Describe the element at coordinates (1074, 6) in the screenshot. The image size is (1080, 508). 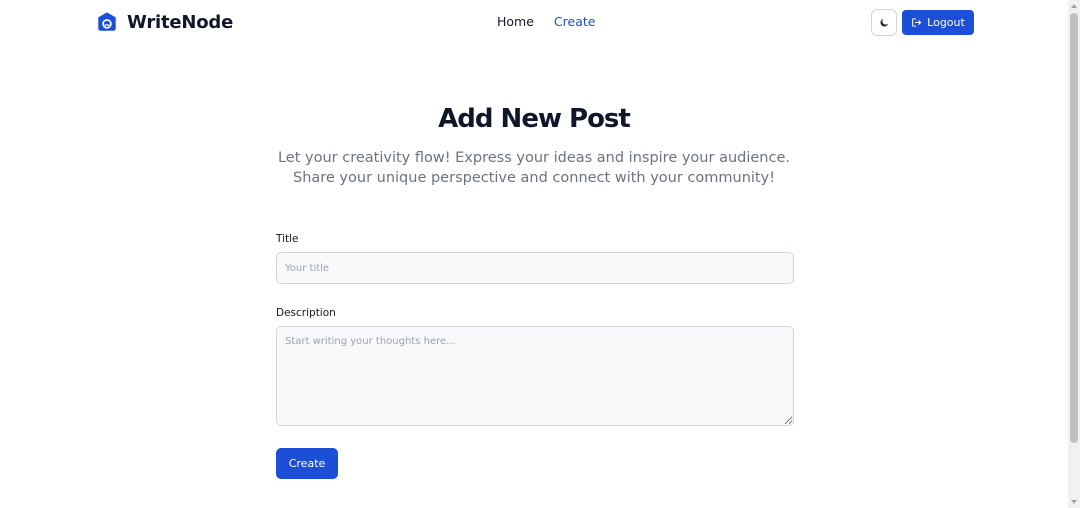
I see `scroll-up-arrow-icon` at that location.